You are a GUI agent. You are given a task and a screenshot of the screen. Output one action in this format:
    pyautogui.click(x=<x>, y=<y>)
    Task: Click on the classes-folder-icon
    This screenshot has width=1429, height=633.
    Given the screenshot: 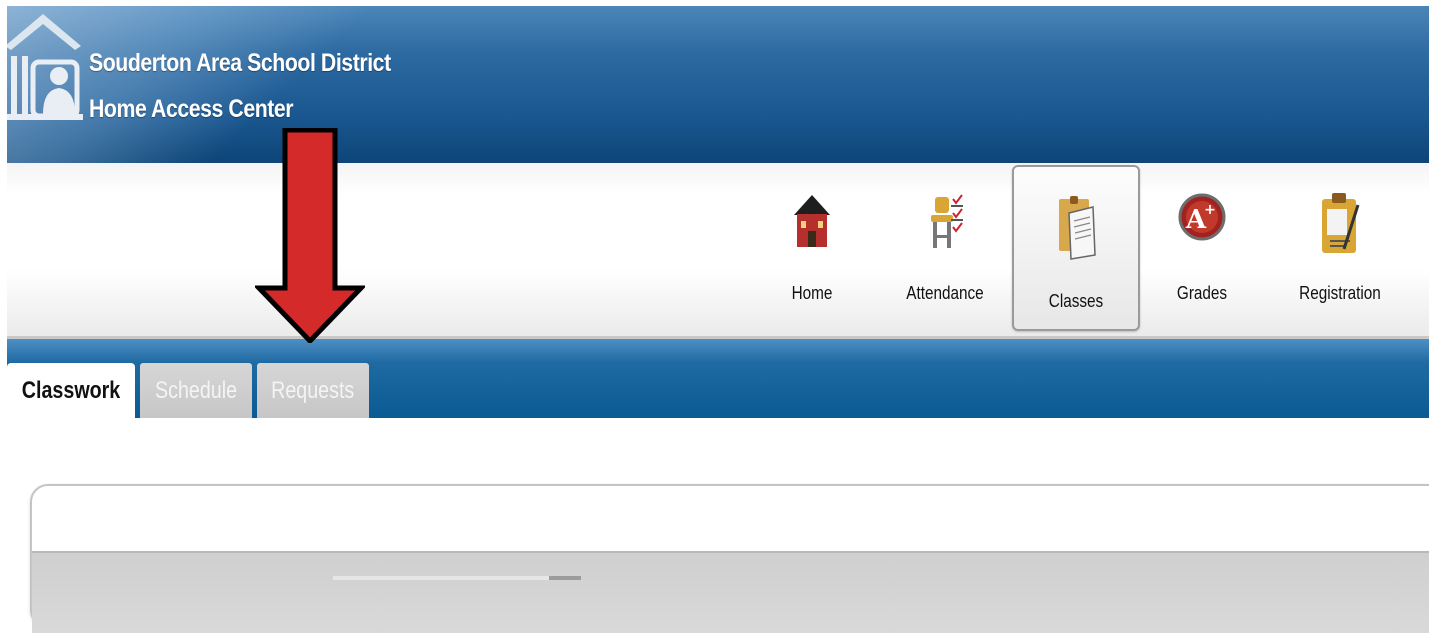 What is the action you would take?
    pyautogui.click(x=1077, y=228)
    